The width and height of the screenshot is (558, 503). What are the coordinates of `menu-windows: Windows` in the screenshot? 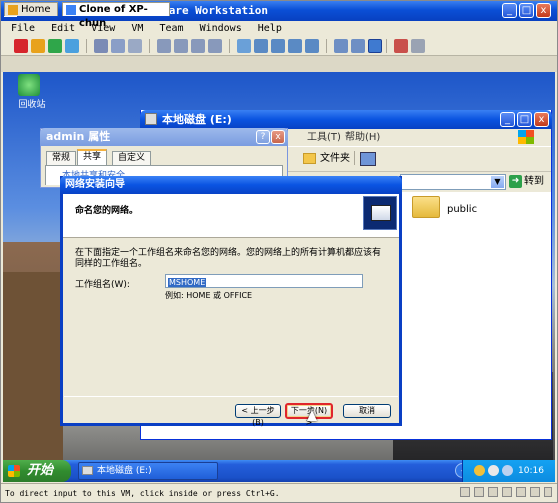 It's located at (221, 28).